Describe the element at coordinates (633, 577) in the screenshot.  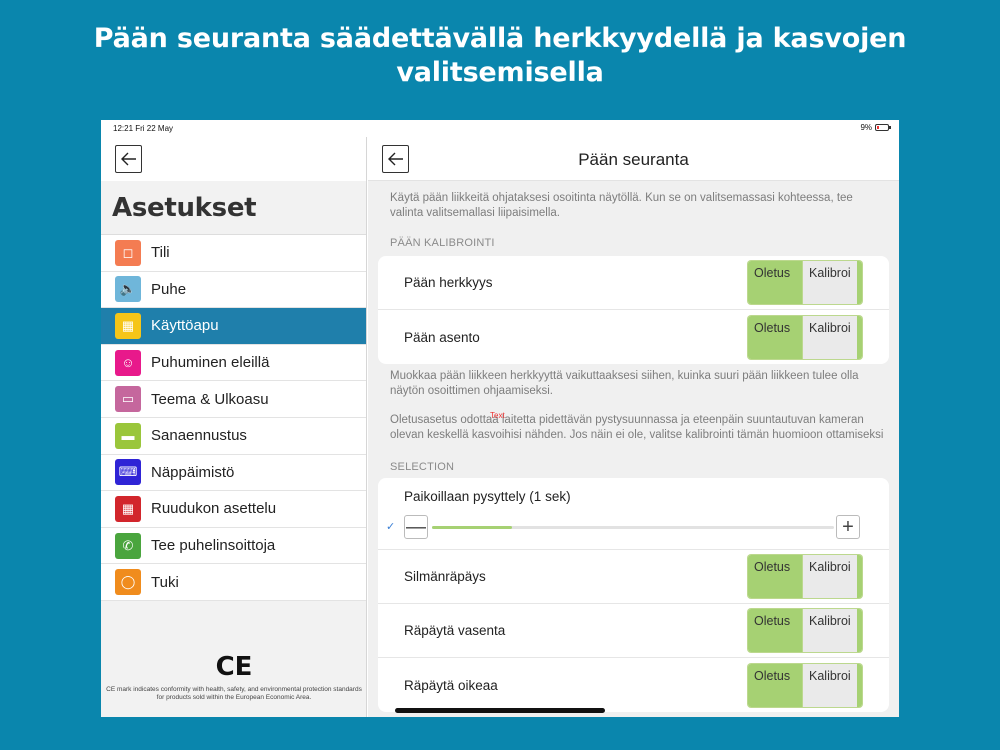
I see `setting-row: Silmänräpäys Oletus Kalibroi` at that location.